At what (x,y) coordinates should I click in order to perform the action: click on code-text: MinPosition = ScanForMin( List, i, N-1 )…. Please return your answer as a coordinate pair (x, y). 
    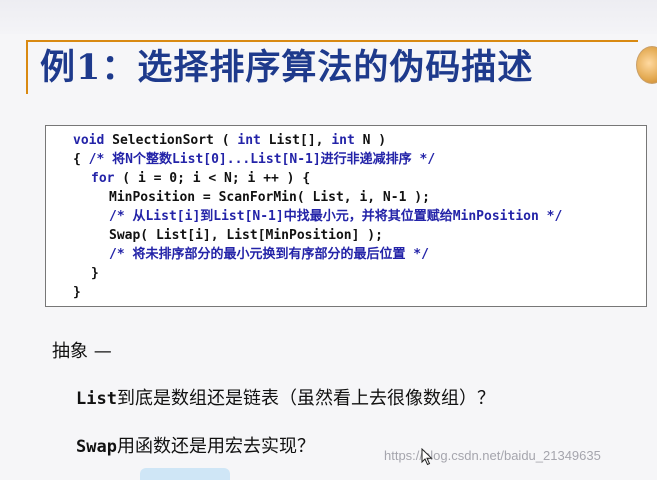
    Looking at the image, I should click on (269, 197).